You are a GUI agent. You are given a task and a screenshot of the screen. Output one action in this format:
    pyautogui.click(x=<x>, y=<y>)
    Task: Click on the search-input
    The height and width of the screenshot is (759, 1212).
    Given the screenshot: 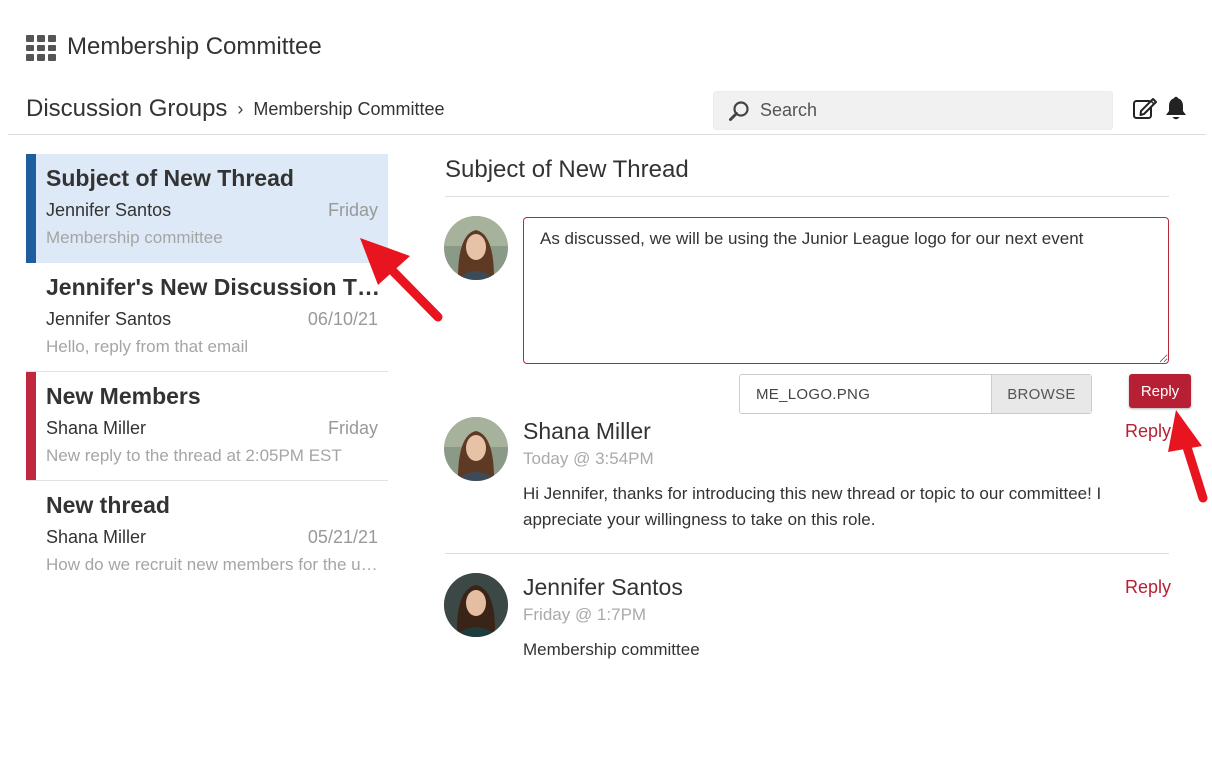 What is the action you would take?
    pyautogui.click(x=930, y=110)
    